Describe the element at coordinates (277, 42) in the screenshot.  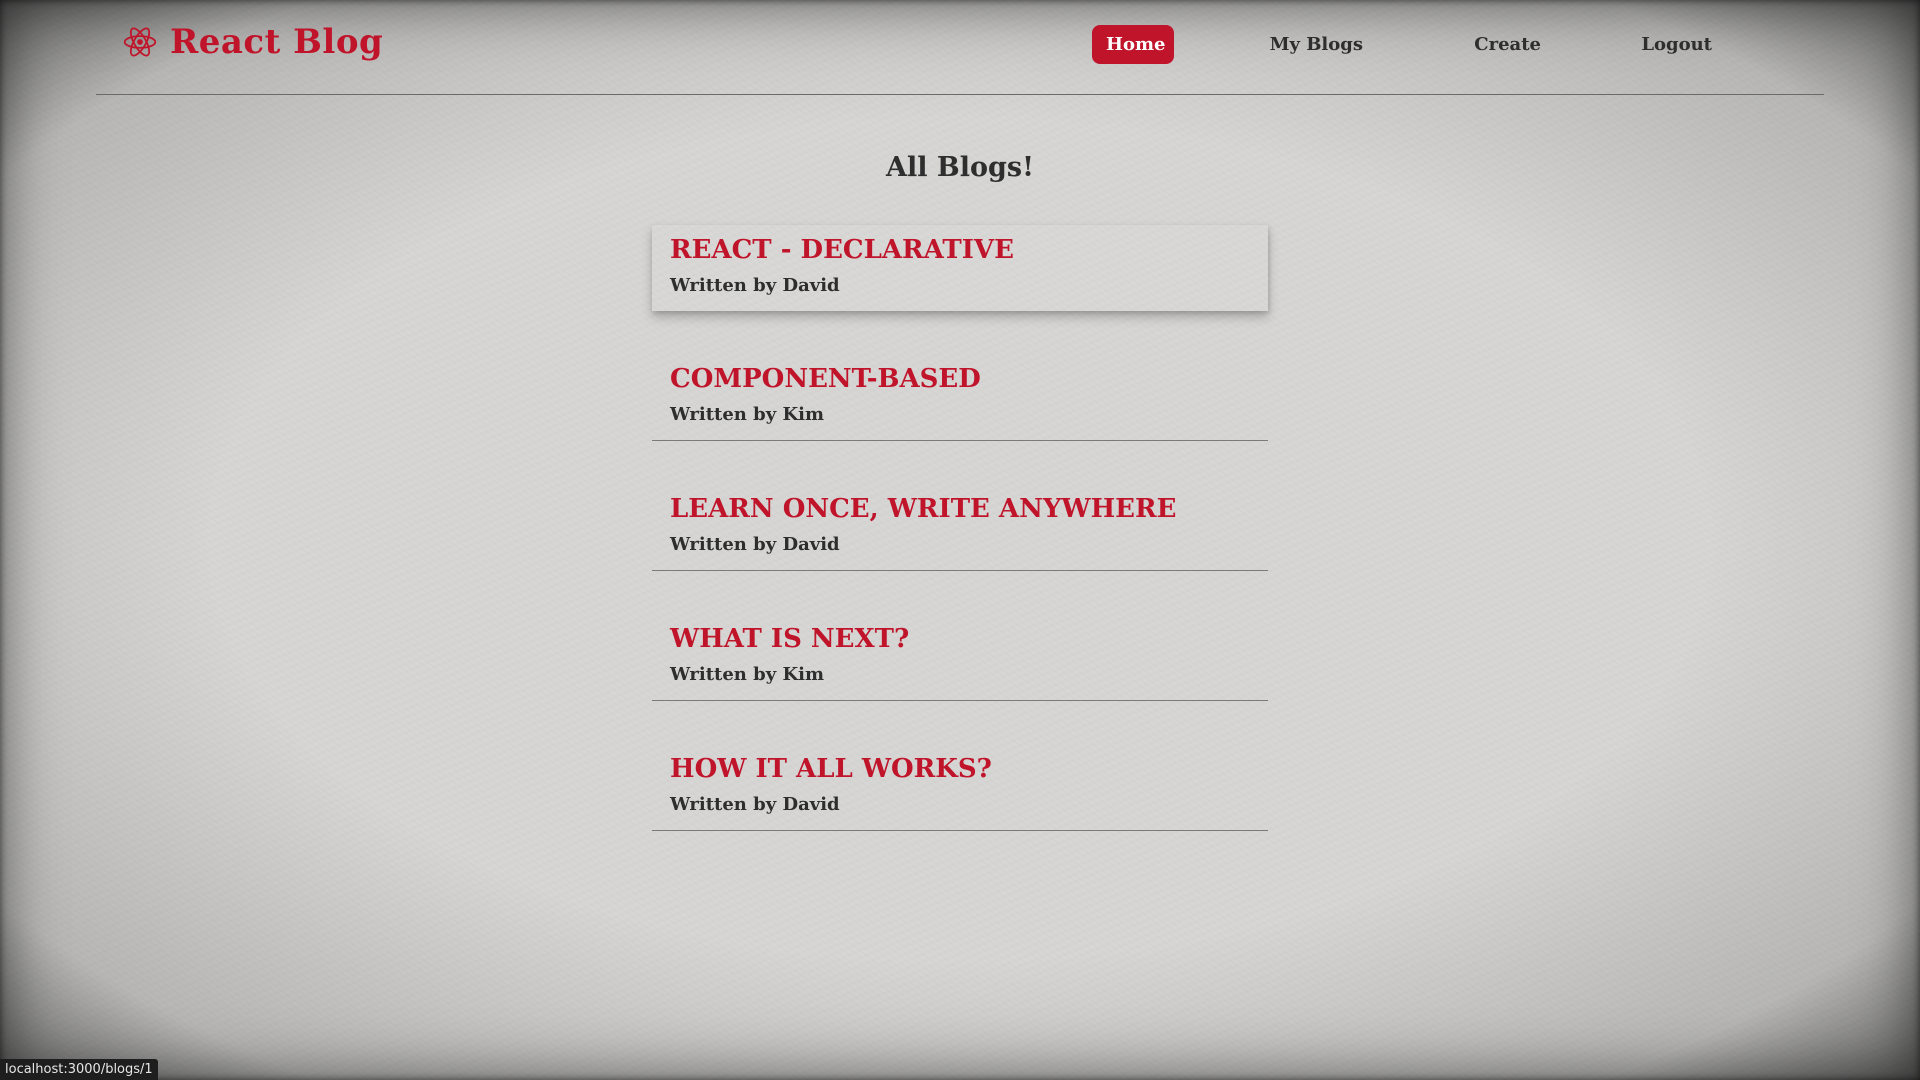
I see `brand-title: React Blog` at that location.